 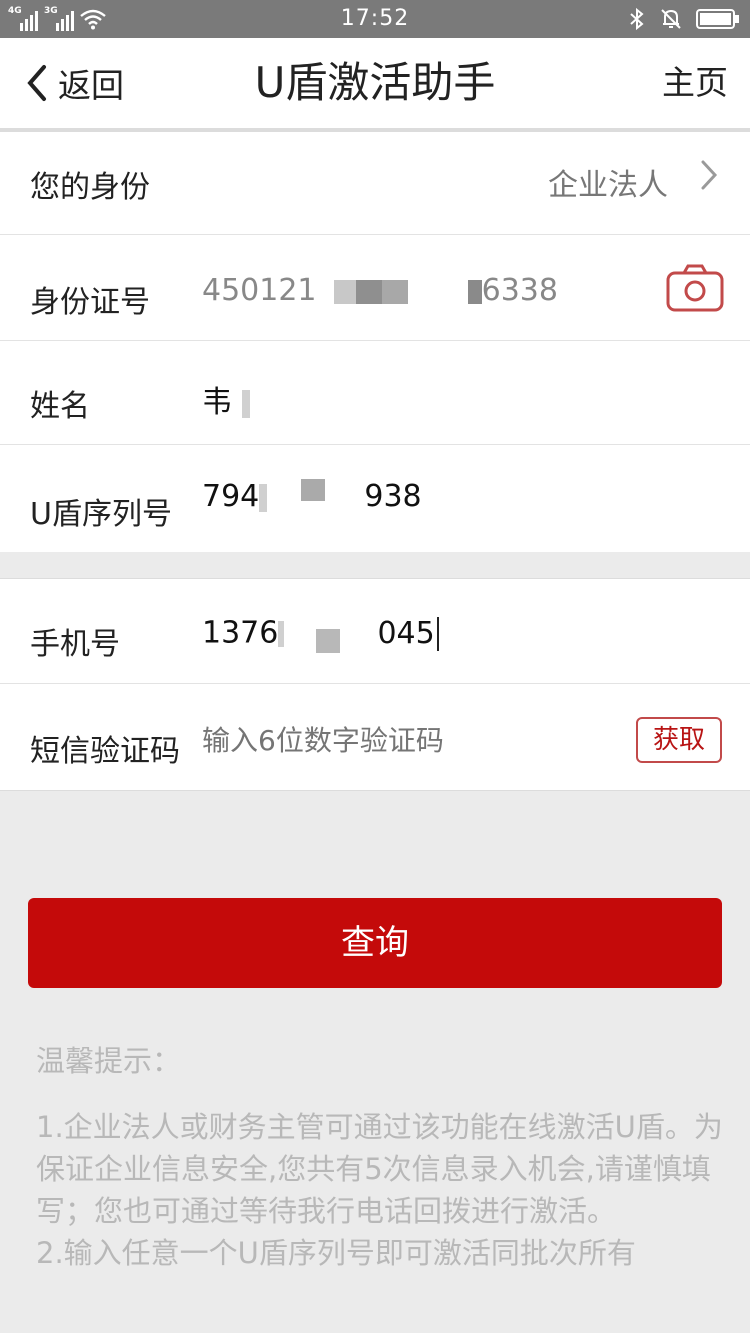 I want to click on tips-title: 温馨提示：, so click(x=109, y=1061).